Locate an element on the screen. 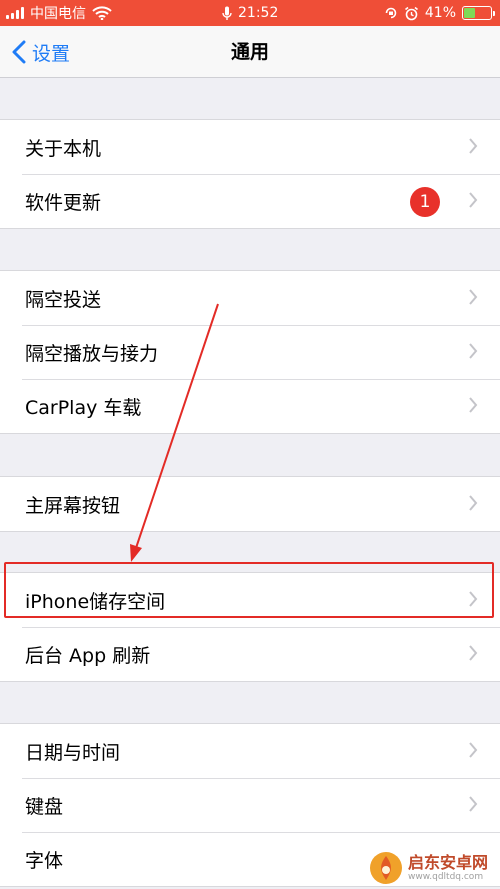 The width and height of the screenshot is (500, 889). signal-icon is located at coordinates (15, 13).